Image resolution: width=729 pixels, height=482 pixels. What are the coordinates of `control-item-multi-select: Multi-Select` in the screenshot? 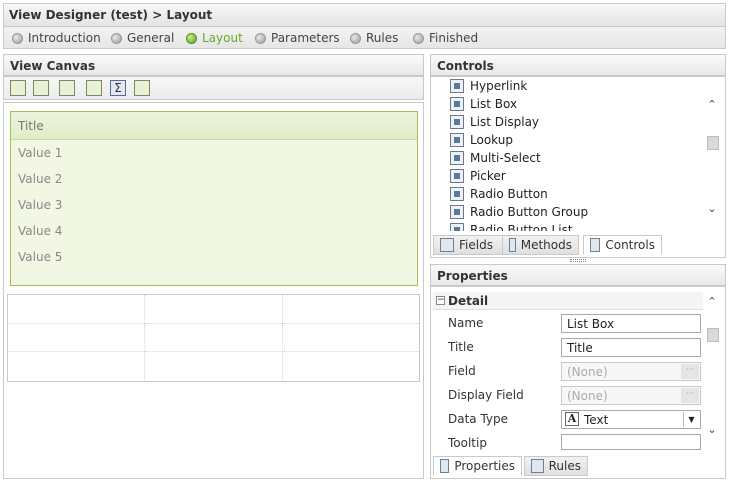 It's located at (495, 158).